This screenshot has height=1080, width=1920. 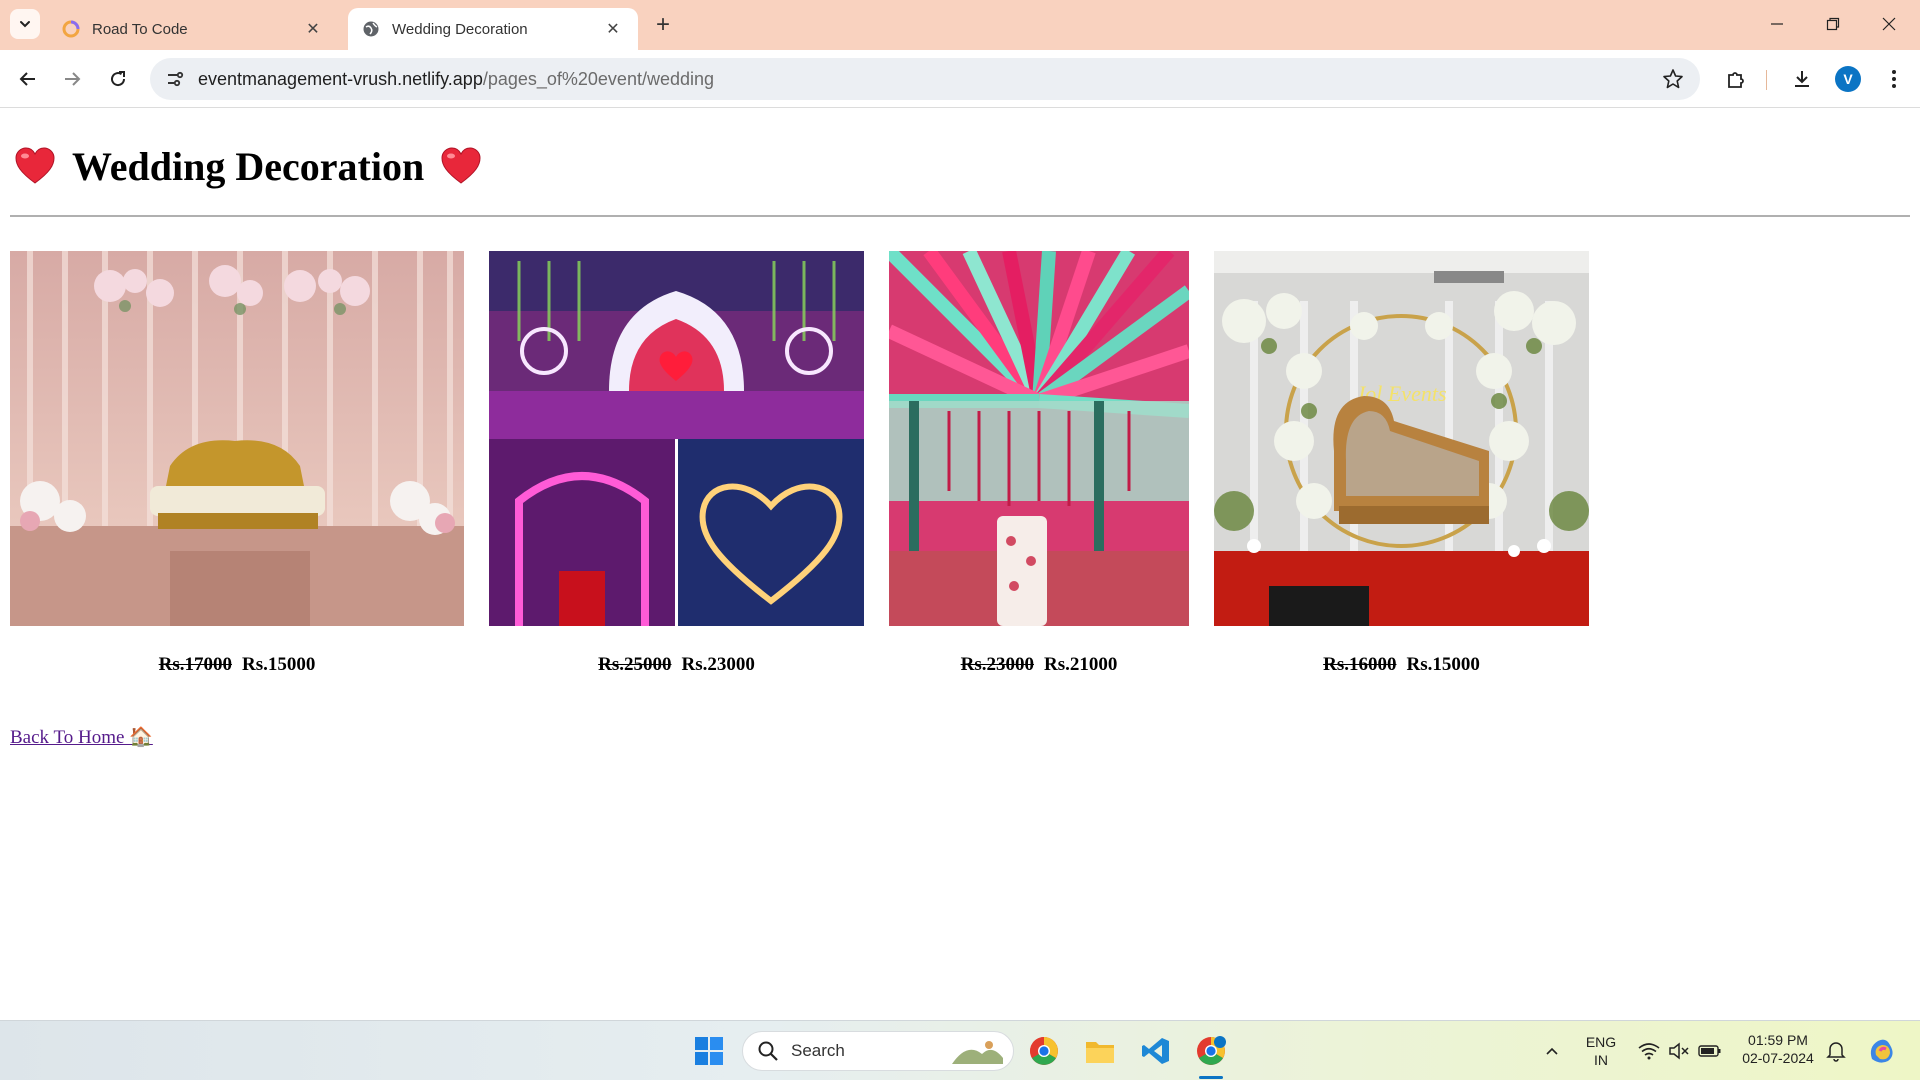 What do you see at coordinates (1649, 1051) in the screenshot?
I see `wifi-icon` at bounding box center [1649, 1051].